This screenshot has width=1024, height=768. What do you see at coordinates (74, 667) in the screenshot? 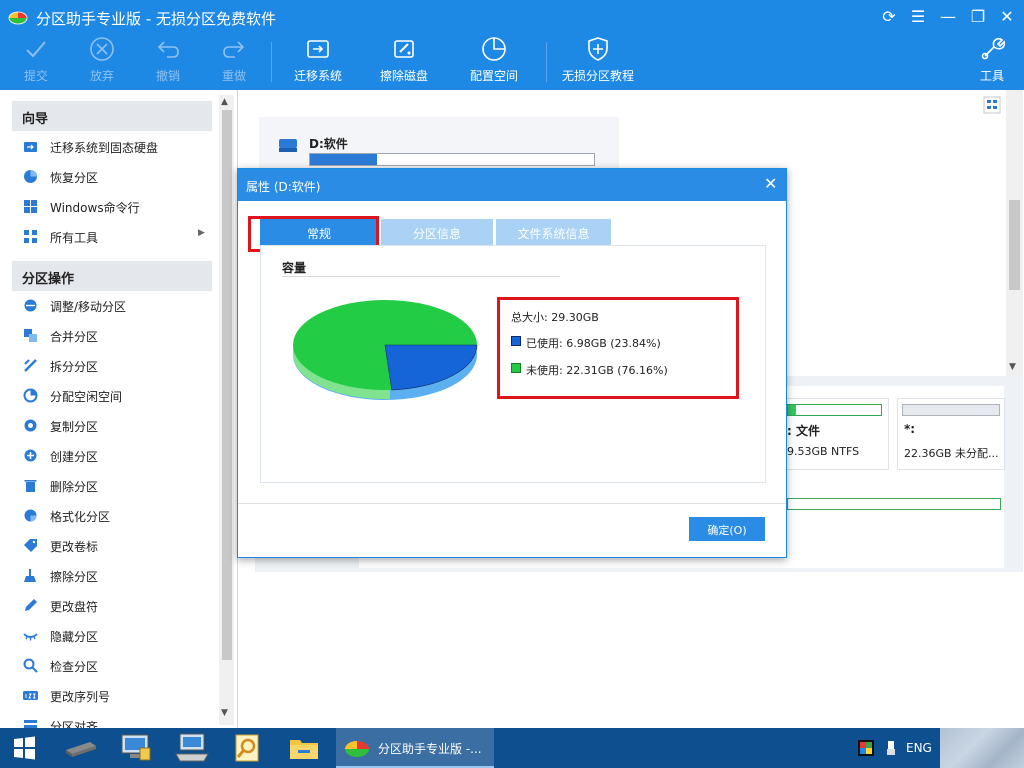
I see `sidebar-item-label: 检查分区` at bounding box center [74, 667].